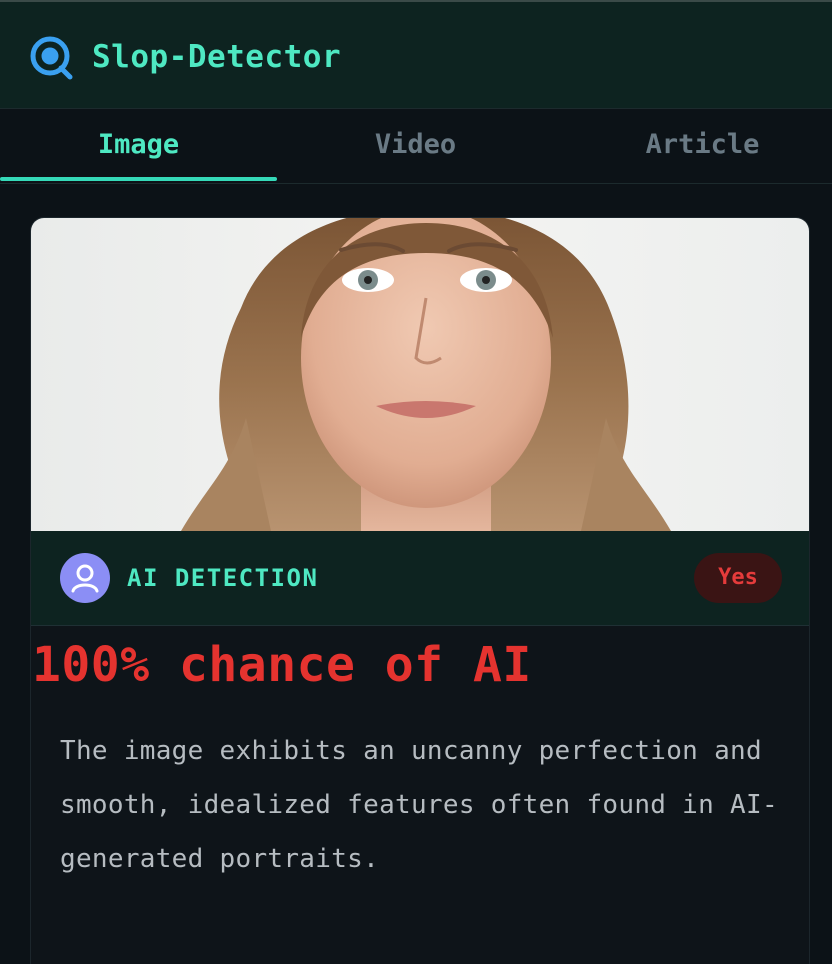  What do you see at coordinates (282, 665) in the screenshot?
I see `ai-probability-score: 100% chance of AI` at bounding box center [282, 665].